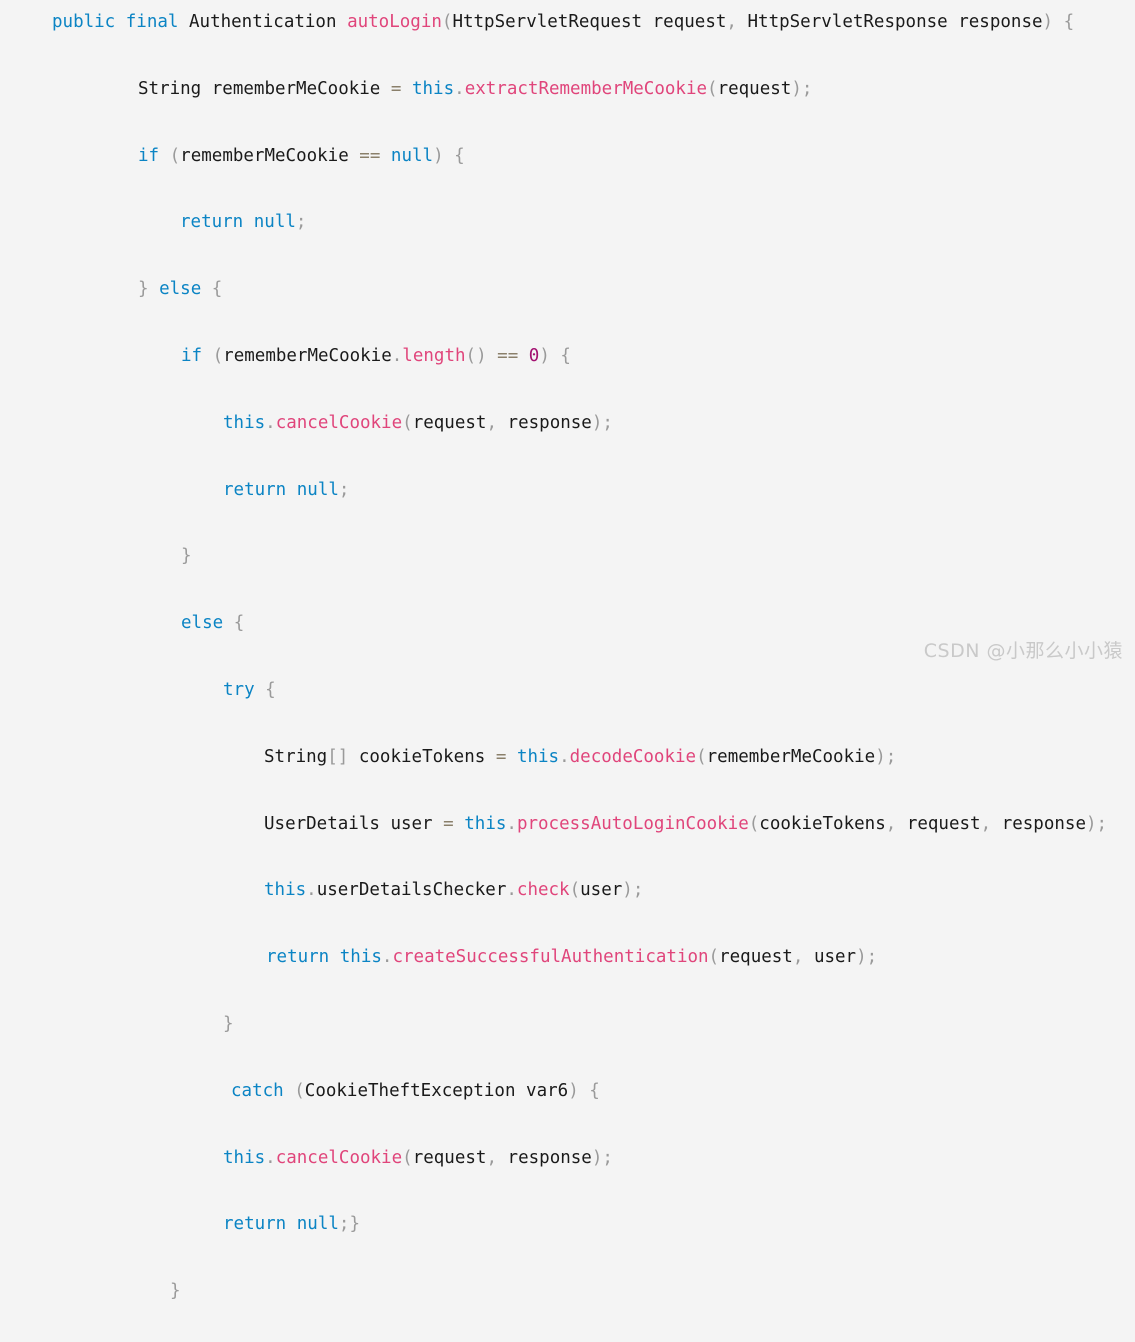 This screenshot has height=1342, width=1135. I want to click on code-token-punct: [, so click(332, 756).